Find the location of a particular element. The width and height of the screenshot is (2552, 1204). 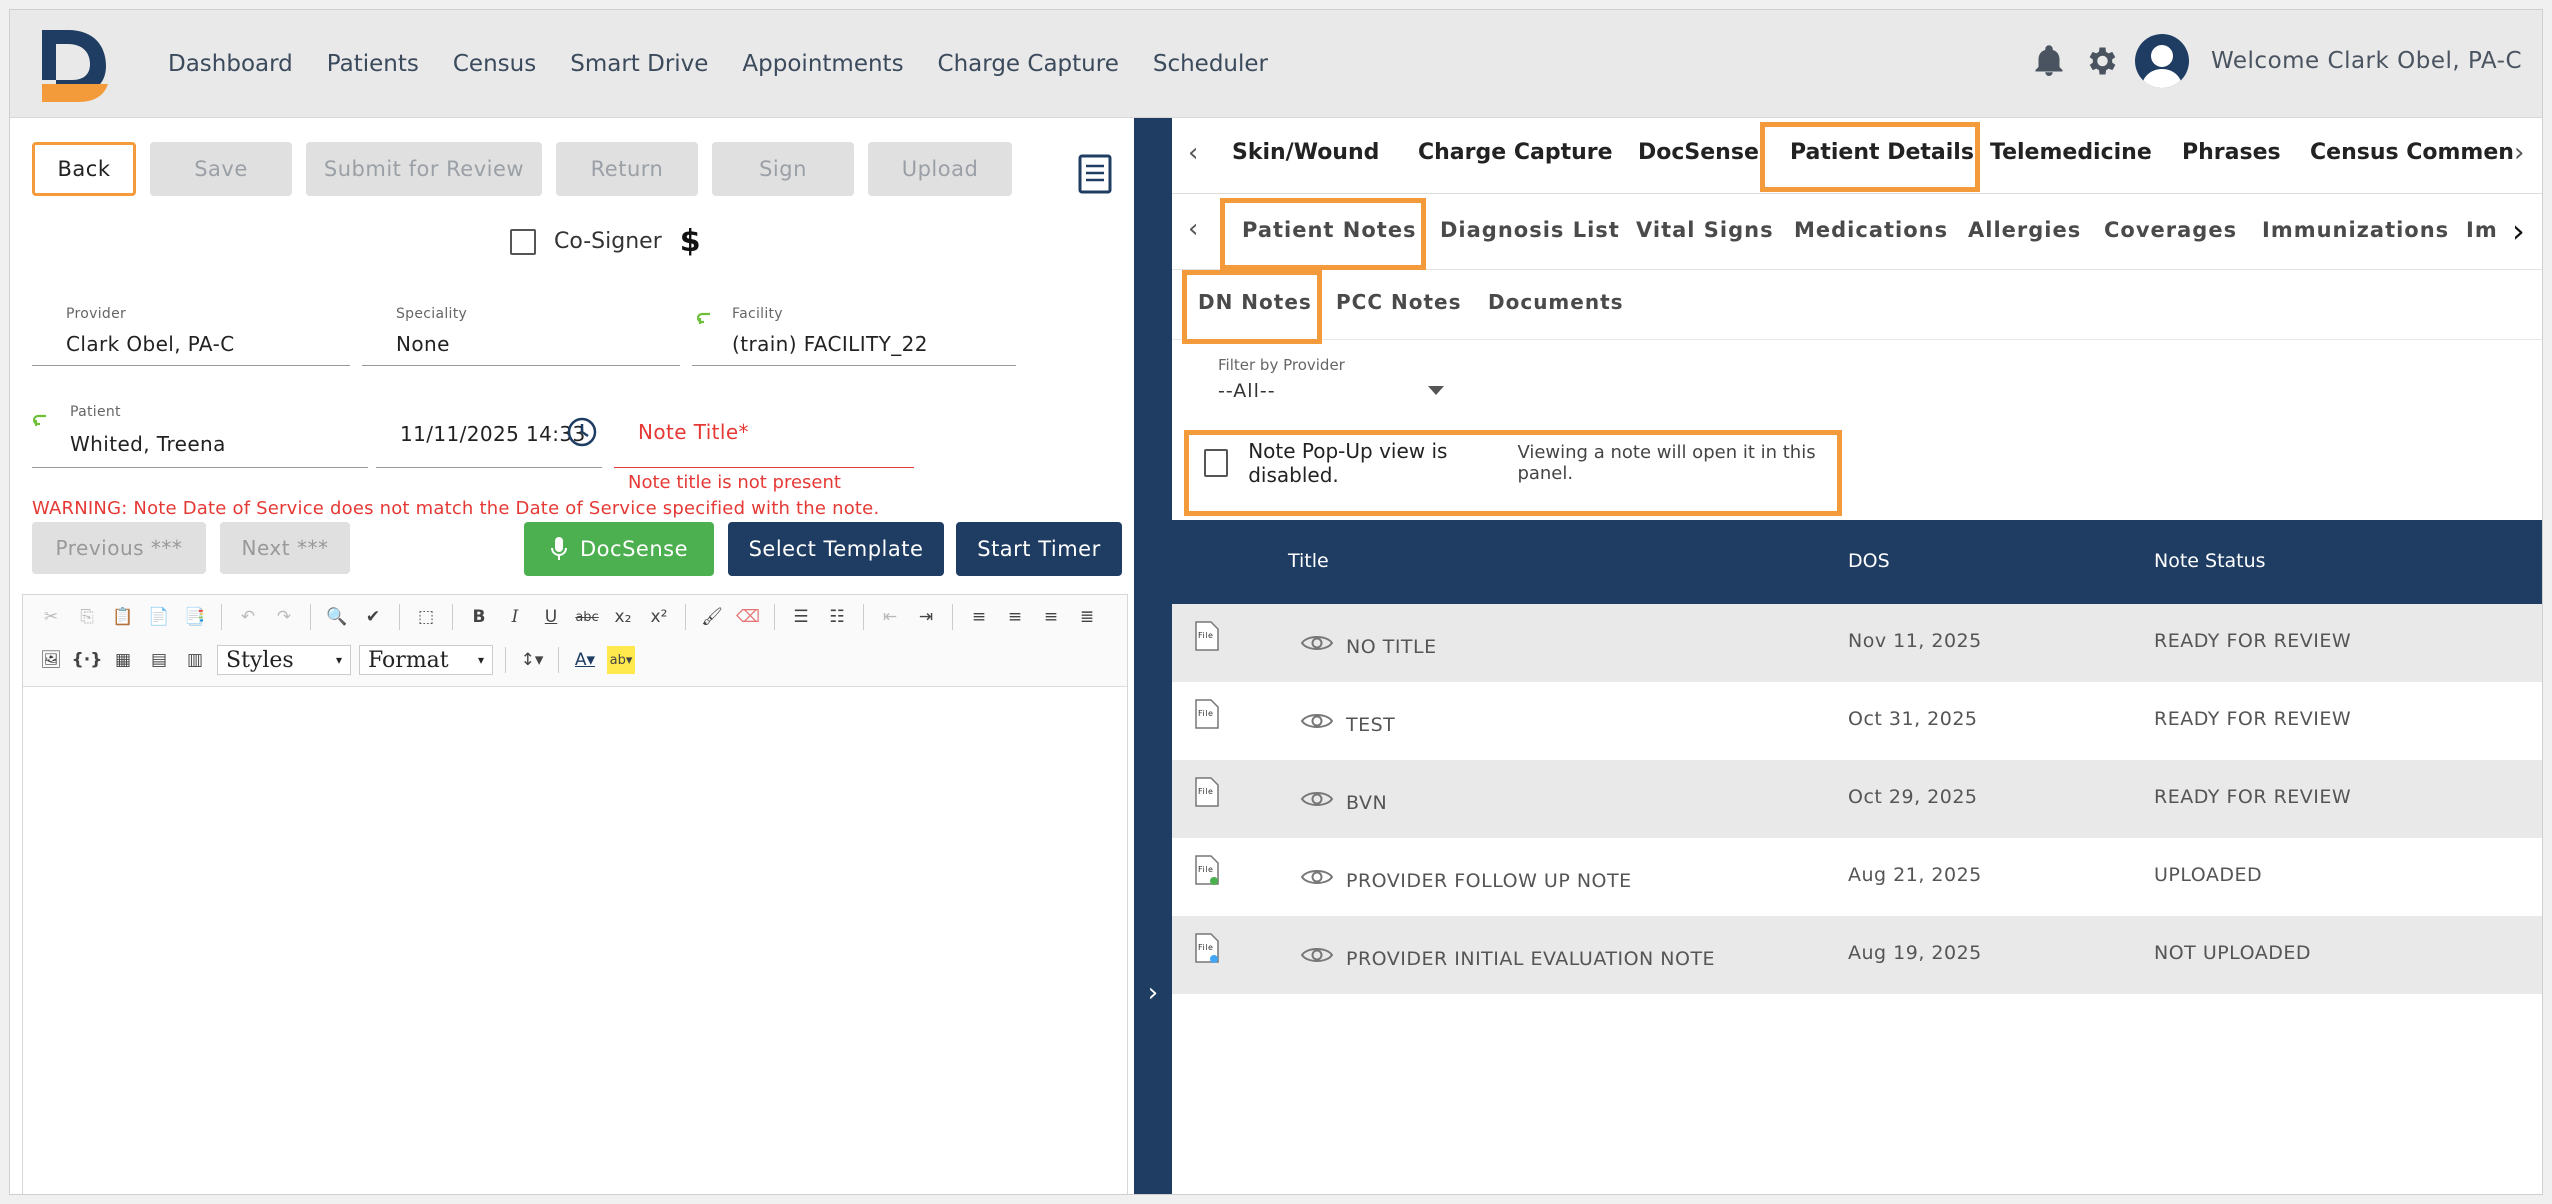

gear-icon is located at coordinates (2101, 61).